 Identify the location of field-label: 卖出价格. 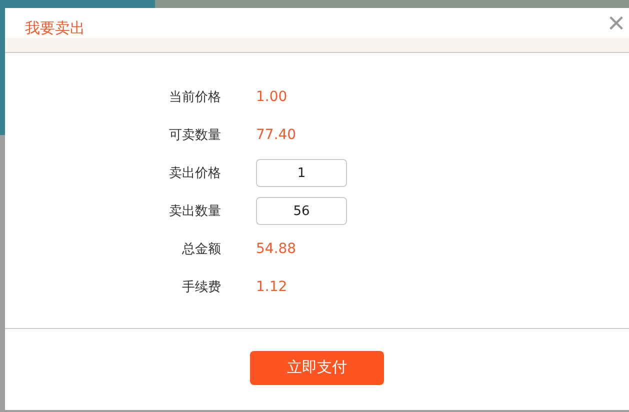
(194, 173).